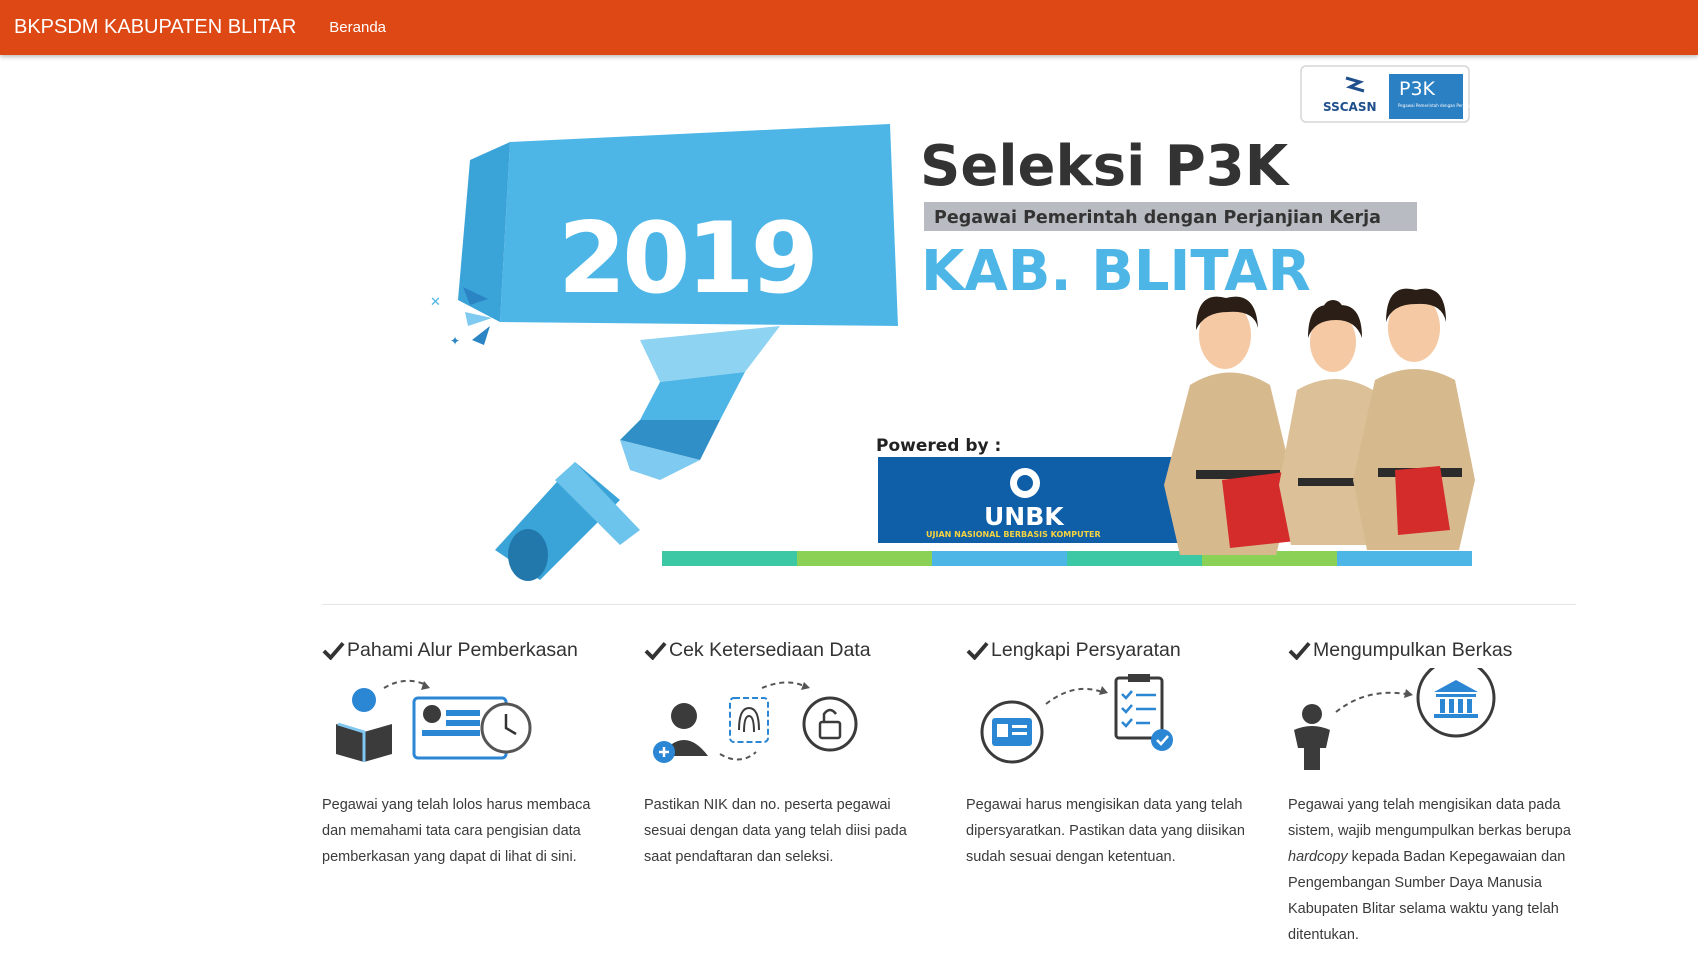 The width and height of the screenshot is (1698, 966). What do you see at coordinates (938, 446) in the screenshot?
I see `banner-powered-by: Powered by :` at bounding box center [938, 446].